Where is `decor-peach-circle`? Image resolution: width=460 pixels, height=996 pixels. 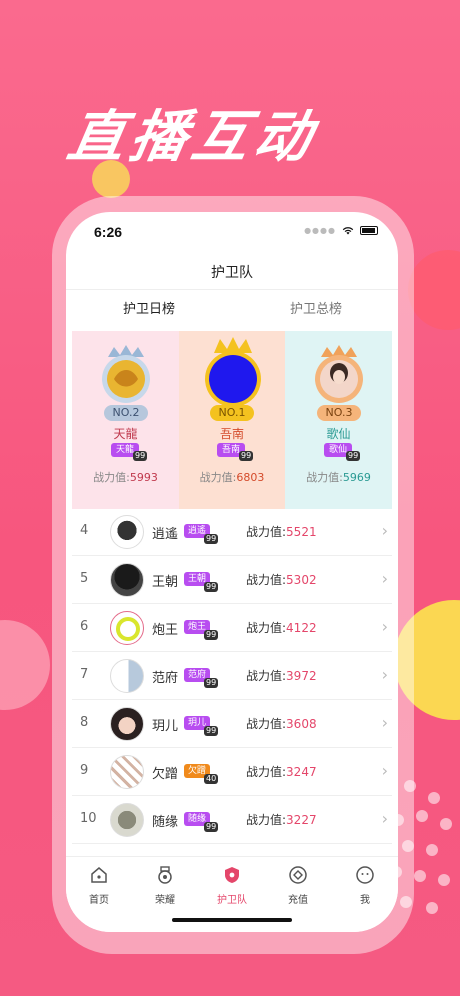
decor-peach-circle is located at coordinates (25, 665).